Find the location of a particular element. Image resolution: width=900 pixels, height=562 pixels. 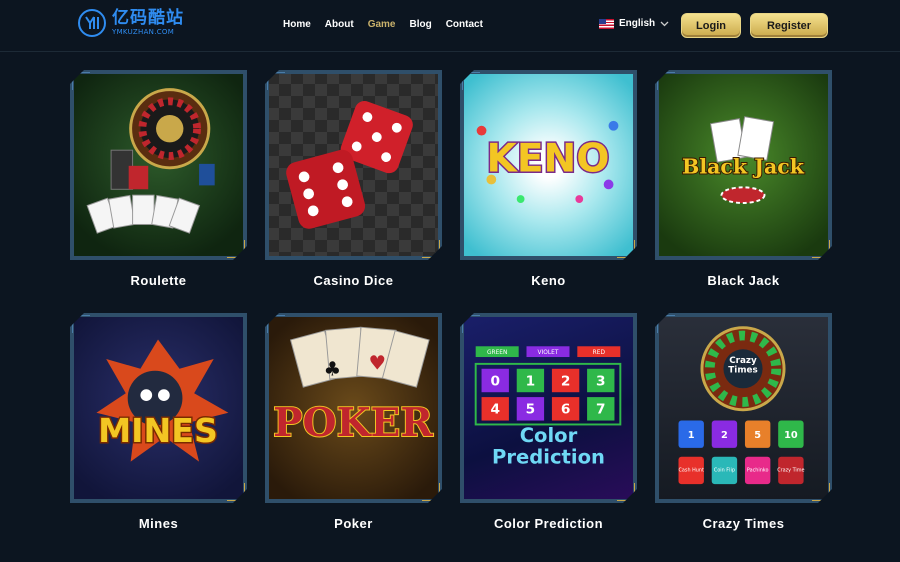

login-button: Login is located at coordinates (711, 25).